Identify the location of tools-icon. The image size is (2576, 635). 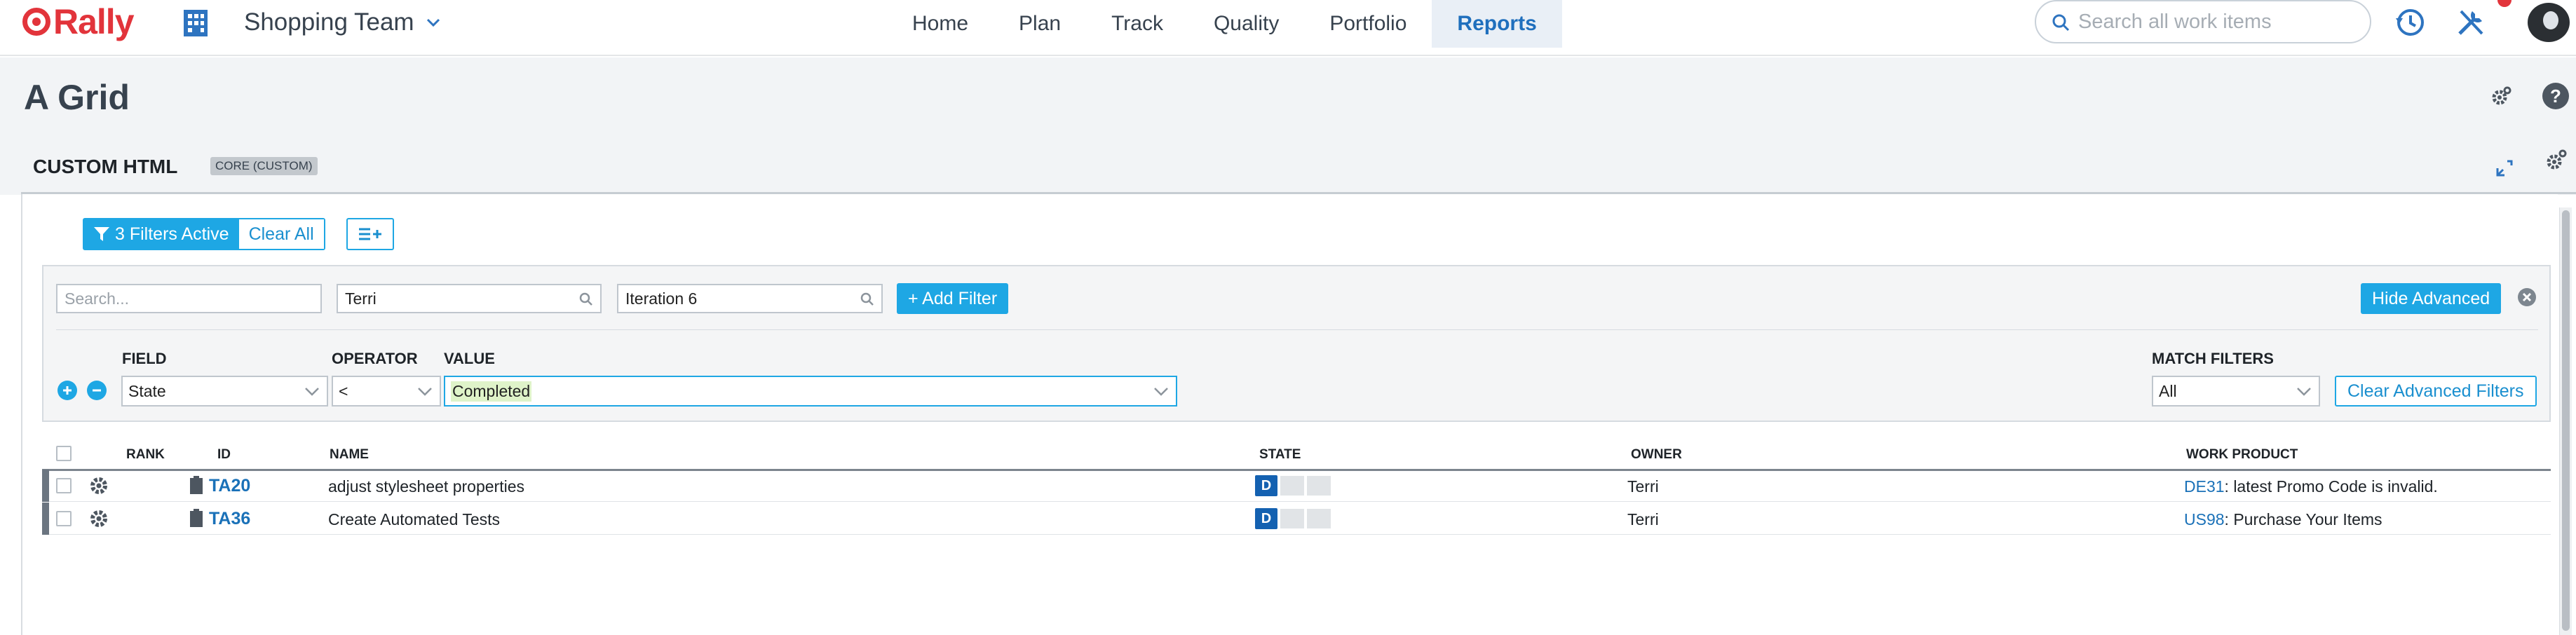
(2471, 22).